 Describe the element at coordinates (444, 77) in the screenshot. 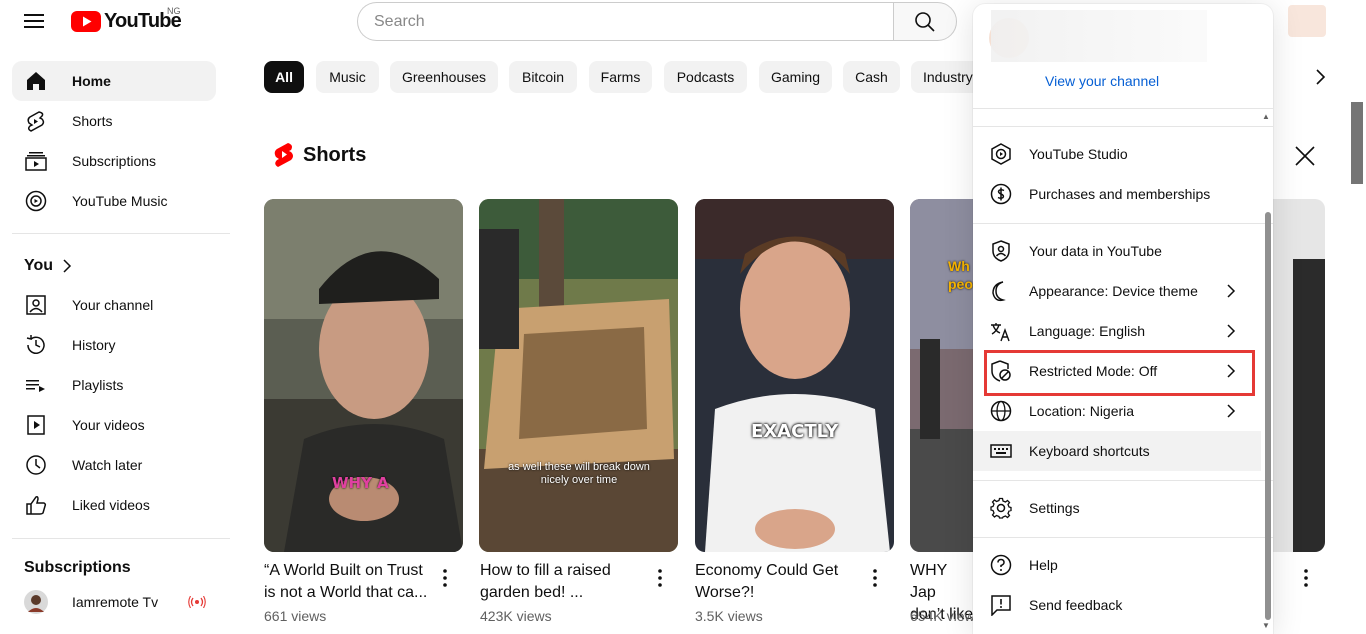

I see `chip-greenhouses: Greenhouses` at that location.